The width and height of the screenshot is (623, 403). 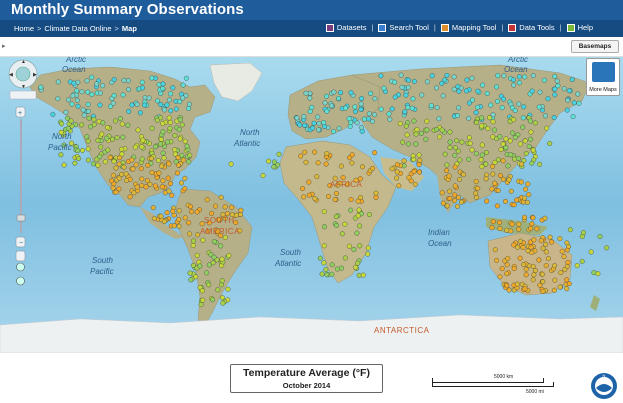 I want to click on pan-right-icon: ▶, so click(x=35, y=75).